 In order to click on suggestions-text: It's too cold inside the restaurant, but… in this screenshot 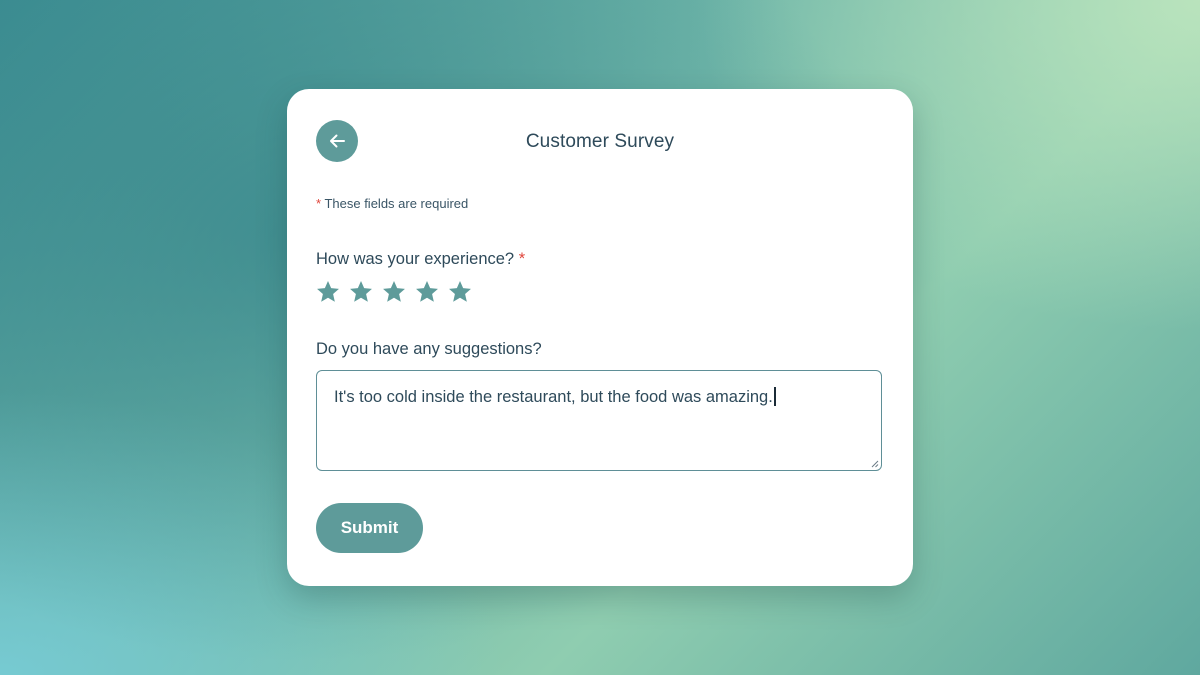, I will do `click(553, 397)`.